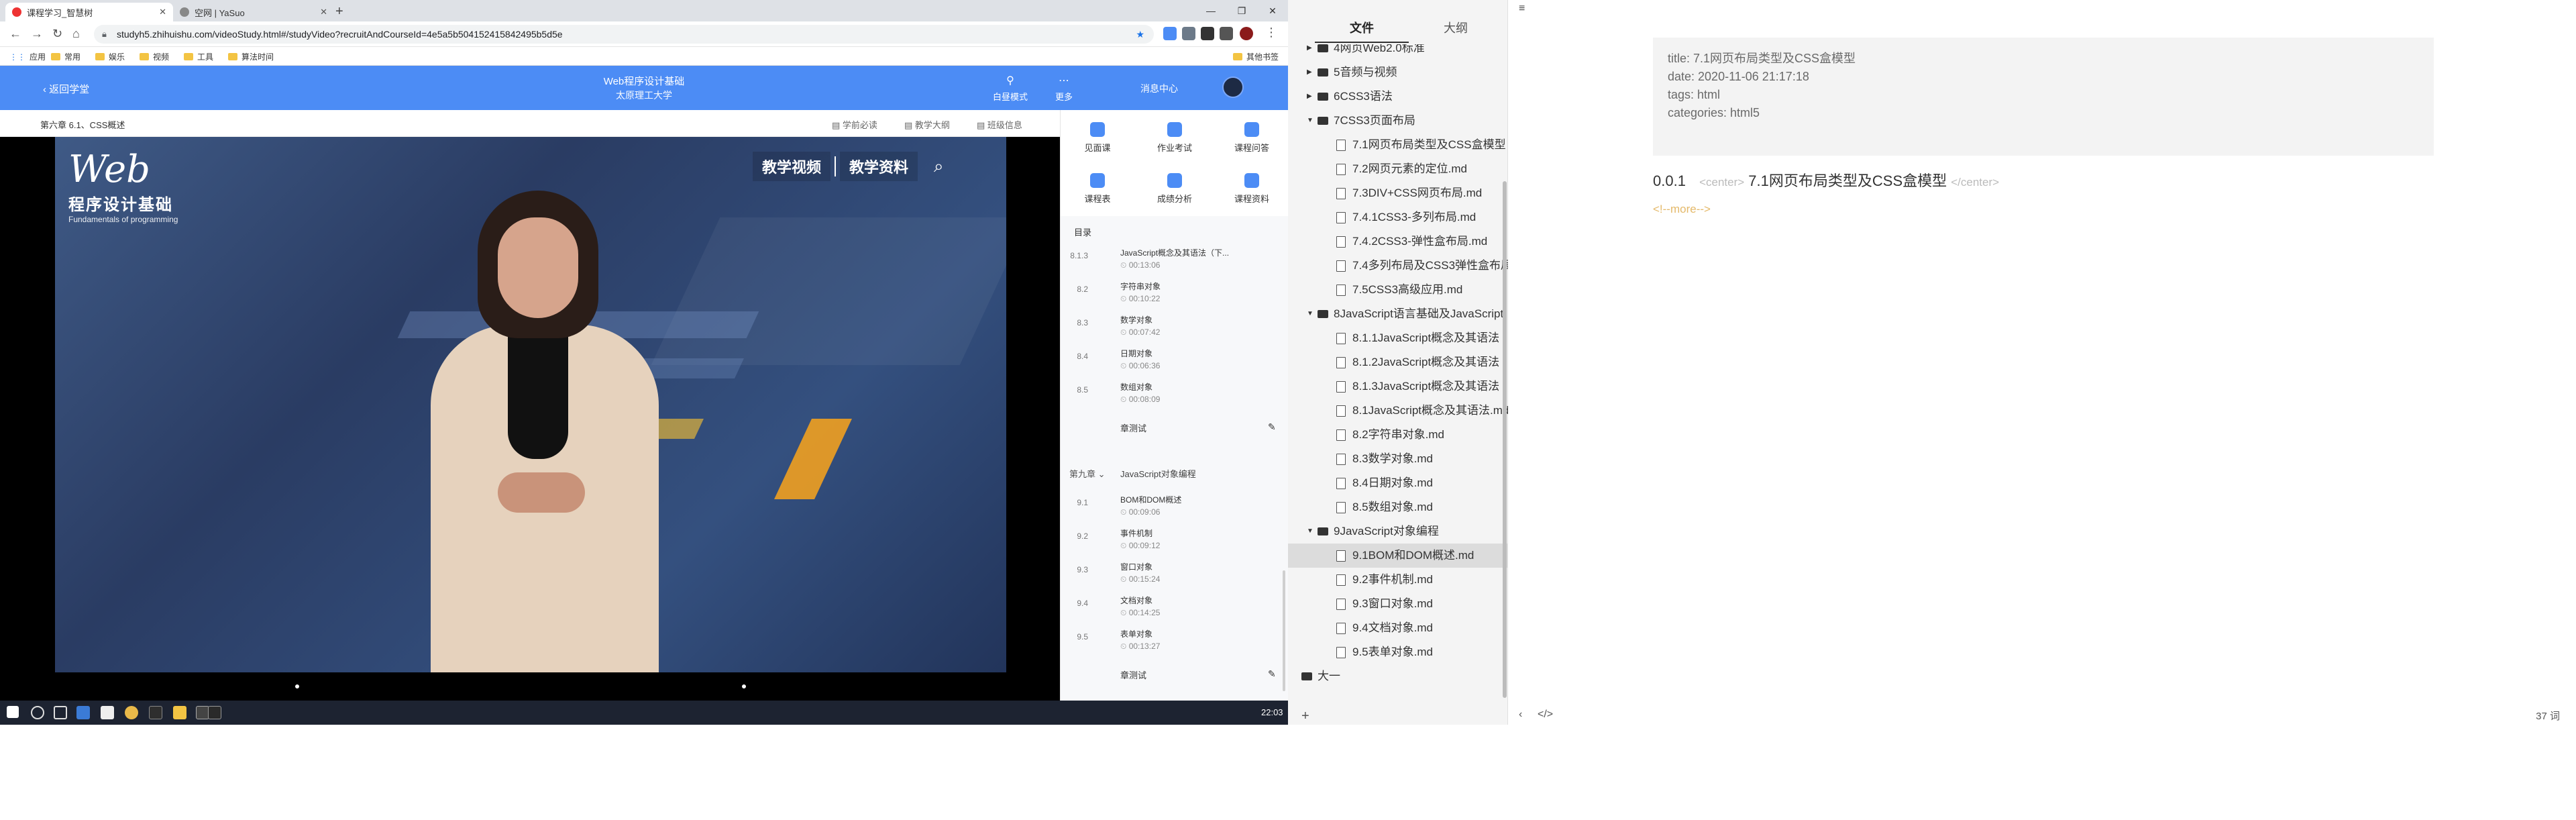  Describe the element at coordinates (1140, 34) in the screenshot. I see `star-icon: ★` at that location.